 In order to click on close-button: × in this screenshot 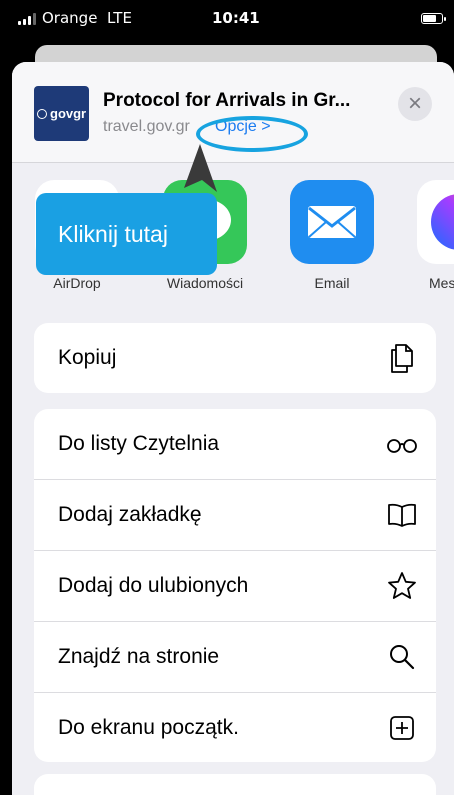, I will do `click(415, 104)`.